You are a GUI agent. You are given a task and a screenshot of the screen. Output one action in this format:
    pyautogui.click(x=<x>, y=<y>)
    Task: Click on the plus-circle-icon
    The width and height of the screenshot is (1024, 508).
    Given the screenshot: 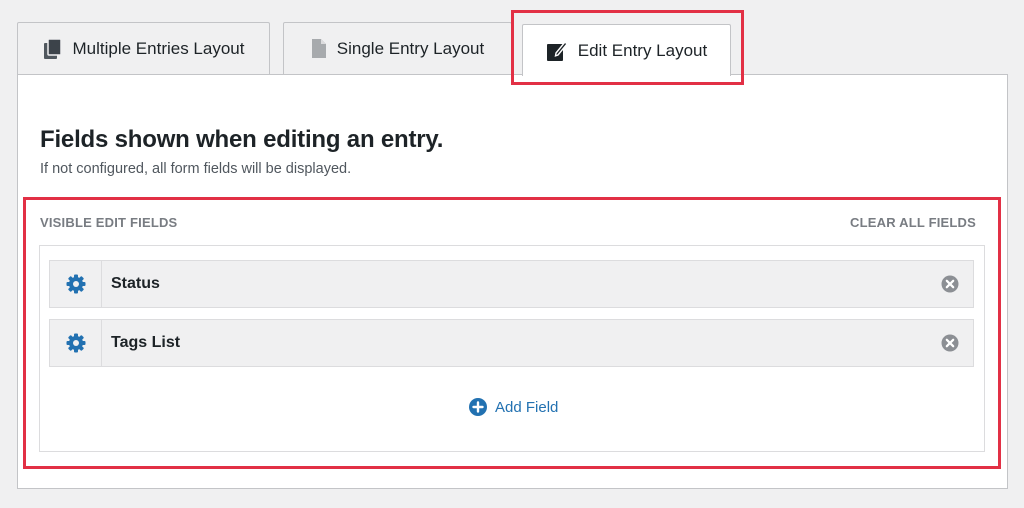 What is the action you would take?
    pyautogui.click(x=478, y=407)
    